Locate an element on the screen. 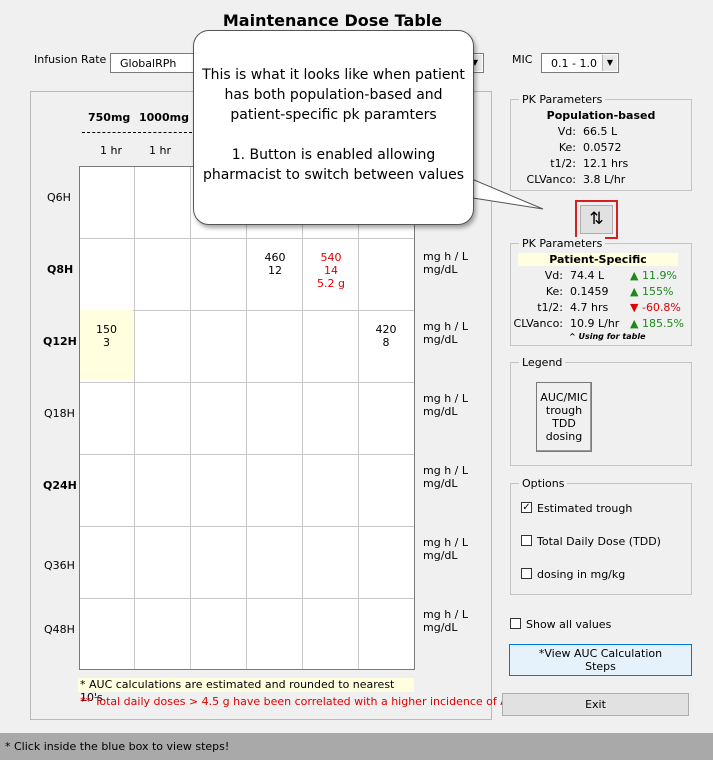  cell-tdd: 5.2 g is located at coordinates (331, 283).